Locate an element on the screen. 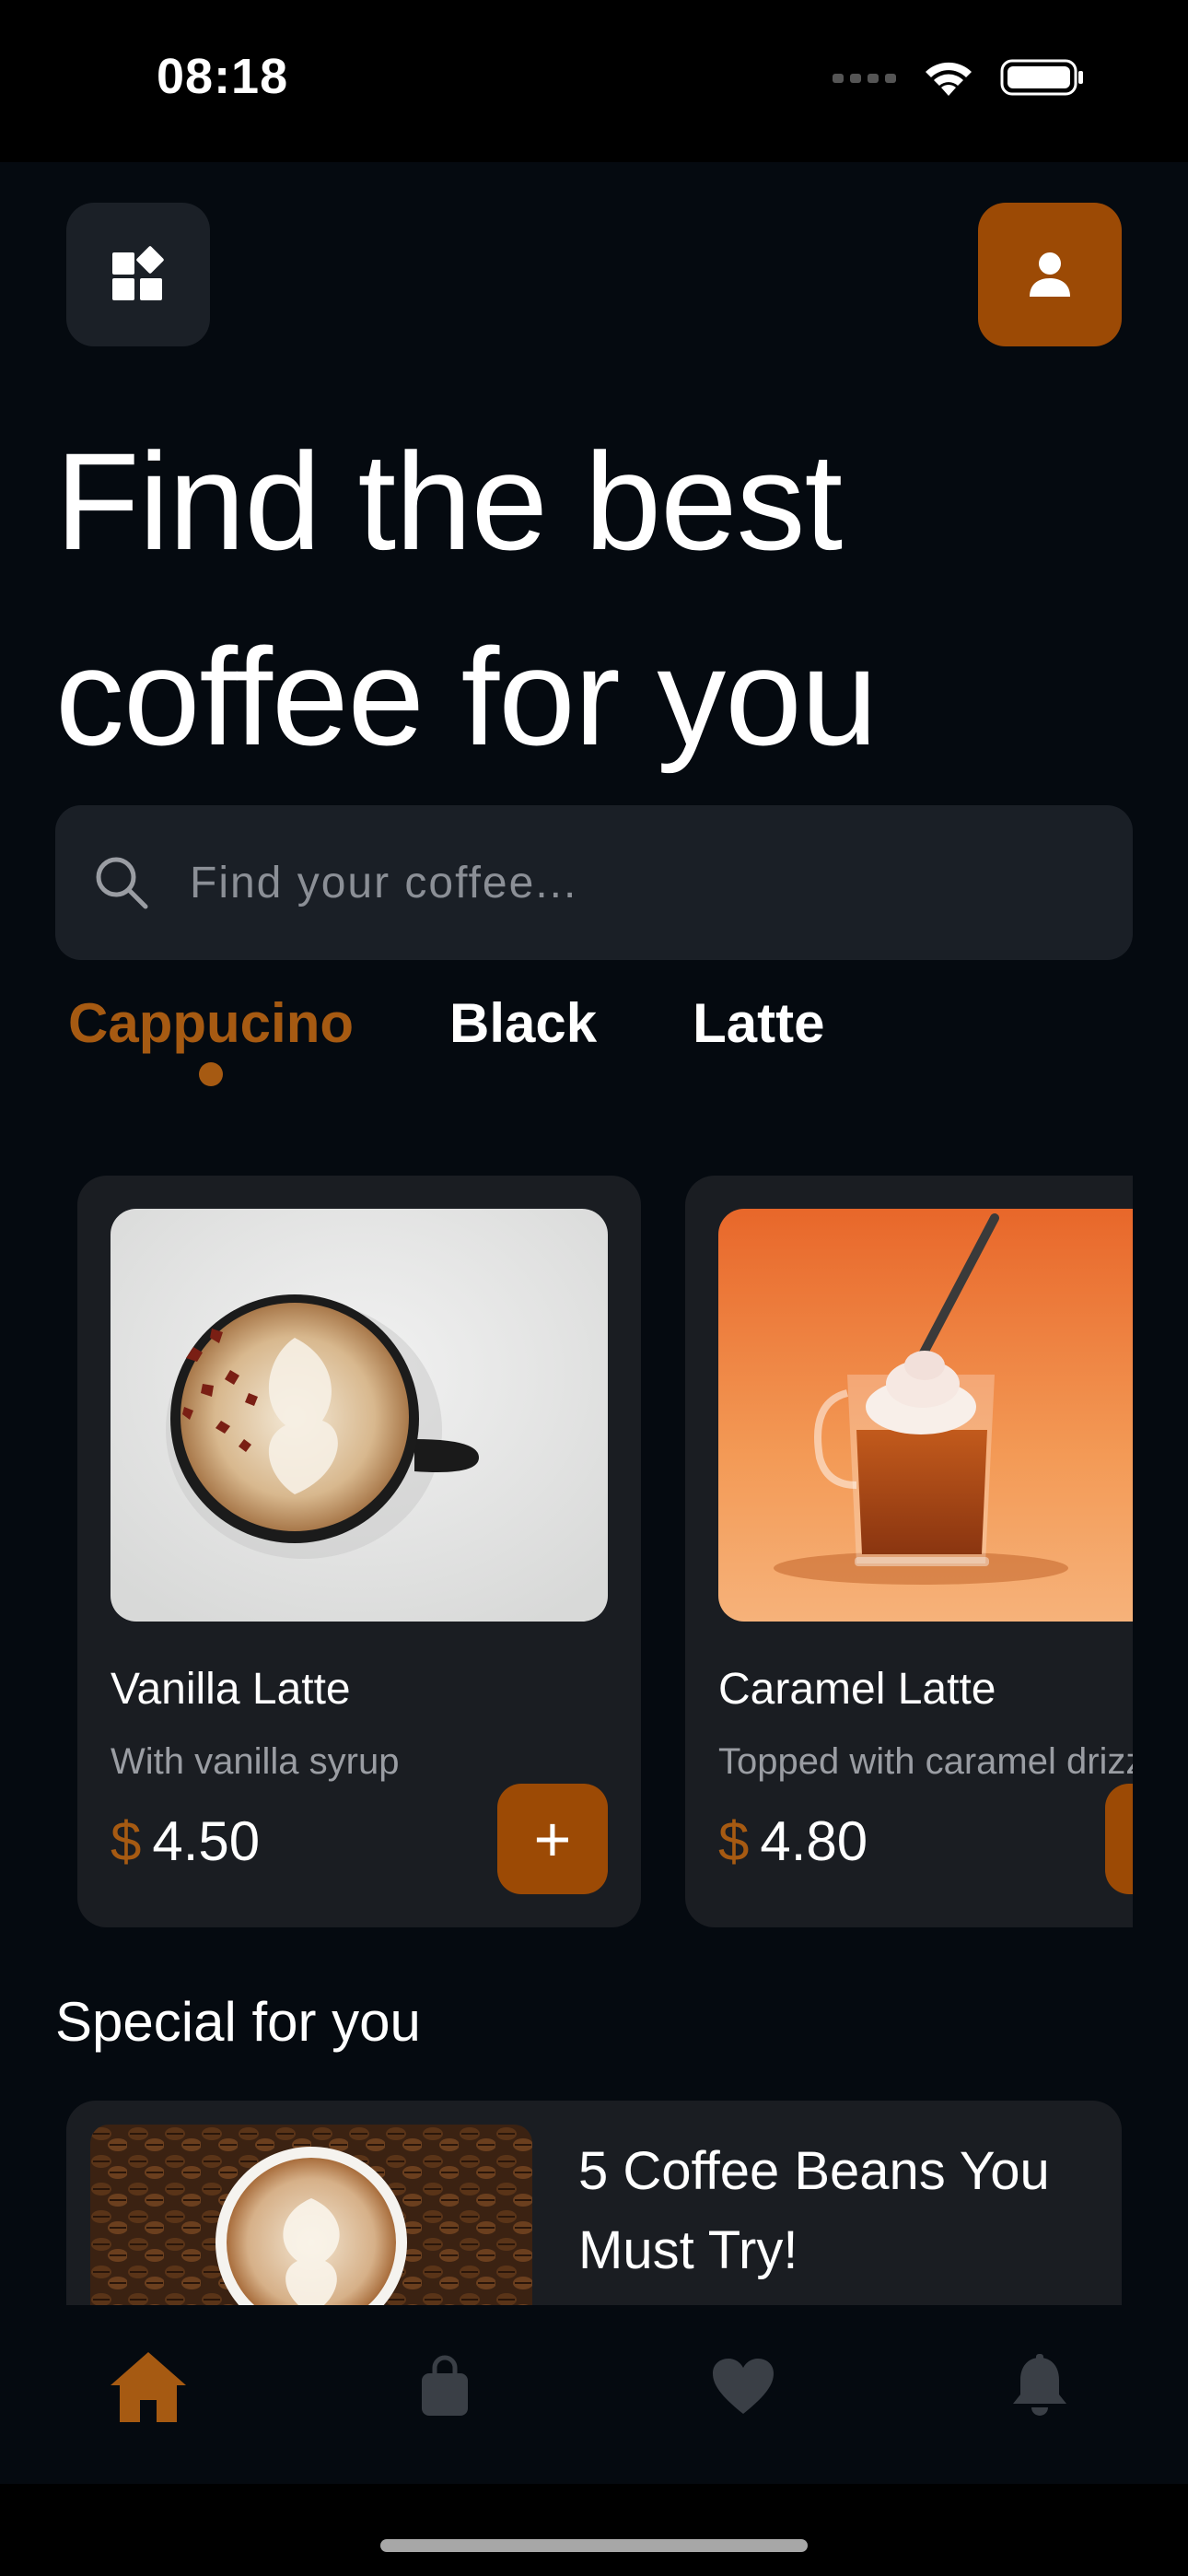  category-tabs: Cappucino Black Latte is located at coordinates (494, 1041).